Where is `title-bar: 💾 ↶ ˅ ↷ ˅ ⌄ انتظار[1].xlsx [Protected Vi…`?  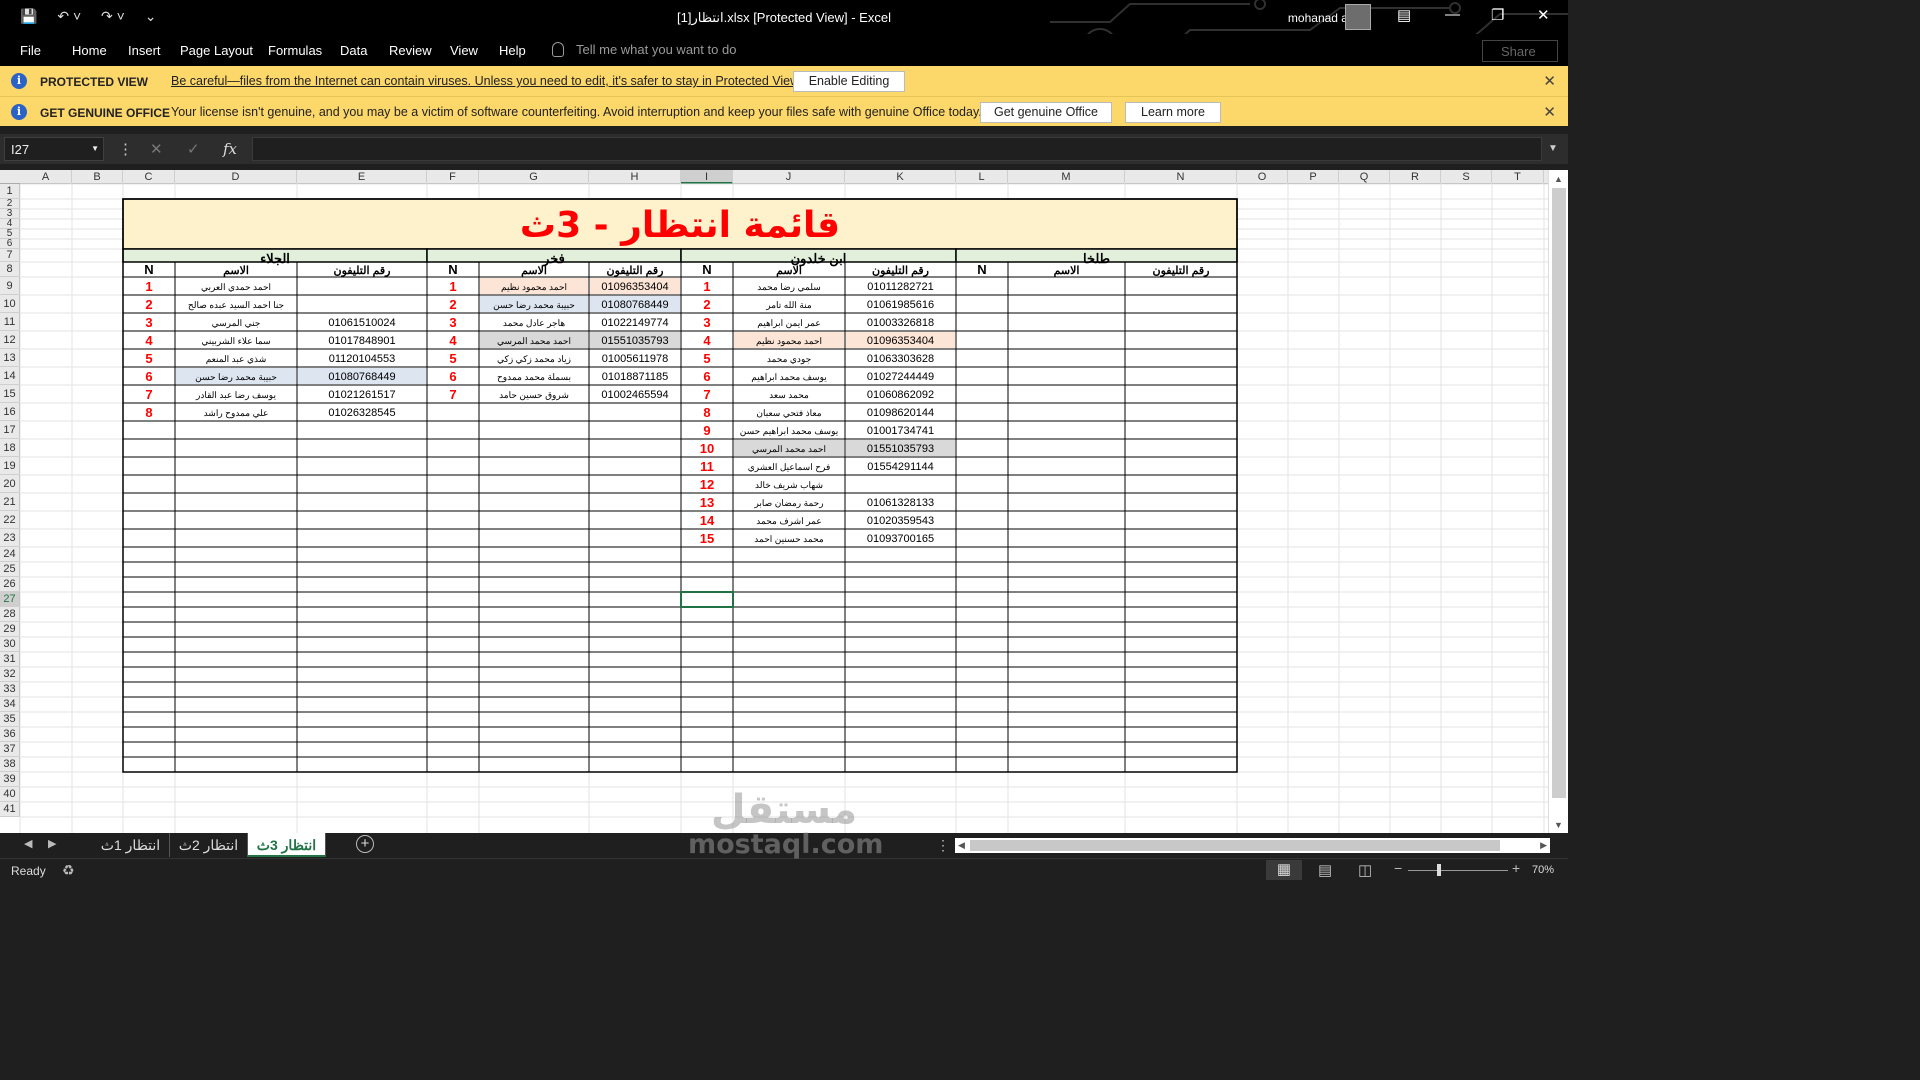
title-bar: 💾 ↶ ˅ ↷ ˅ ⌄ انتظار[1].xlsx [Protected Vi… is located at coordinates (784, 17).